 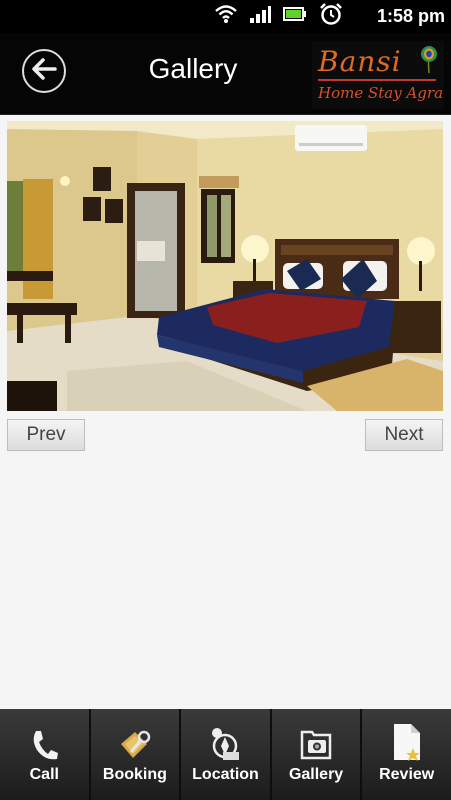 I want to click on logo-brand-text: Bansi, so click(x=360, y=61).